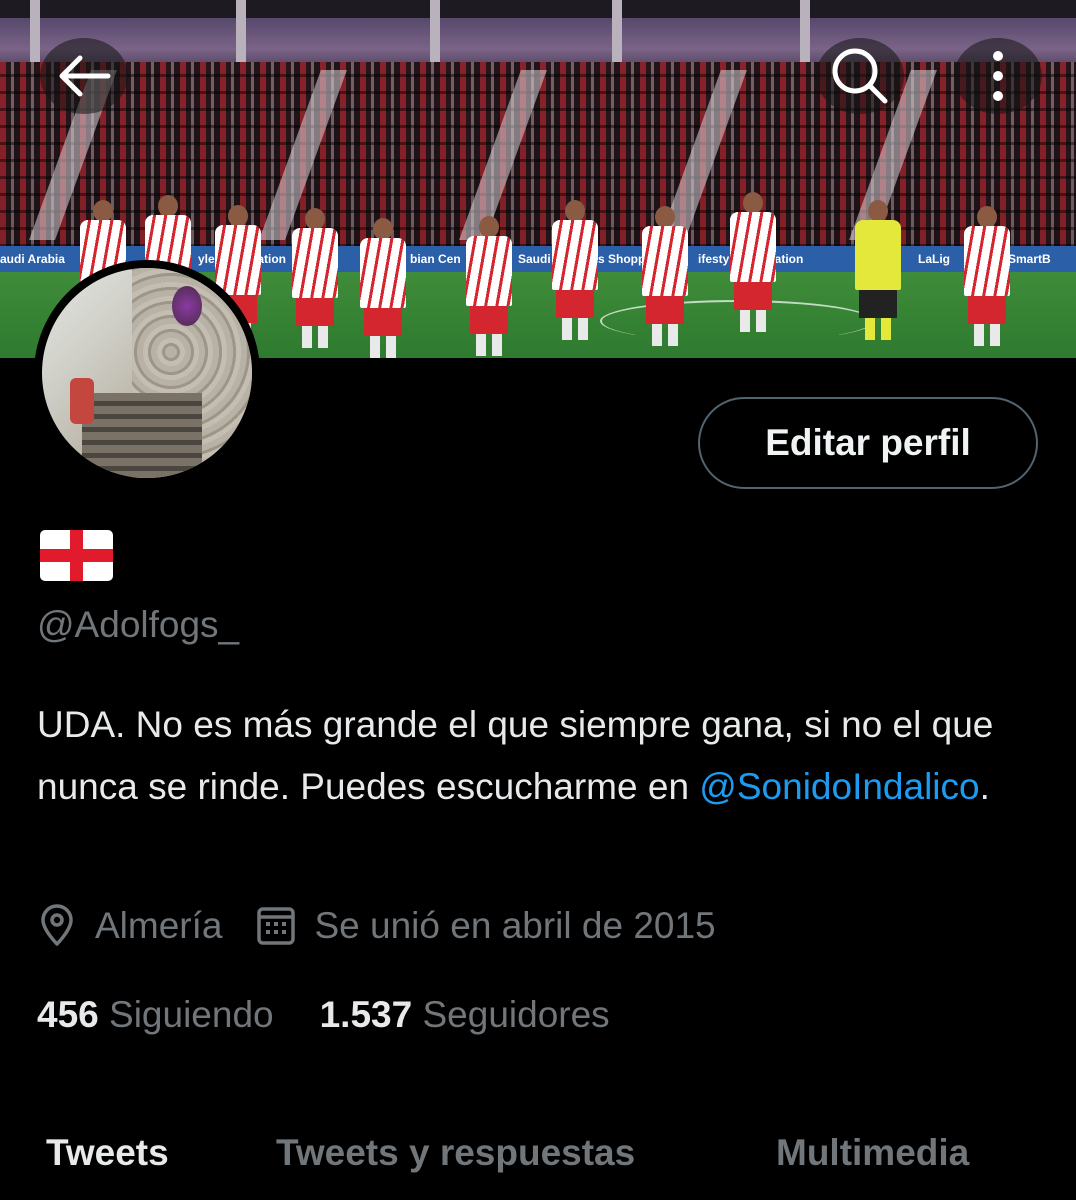  I want to click on bio-end: ., so click(984, 786).